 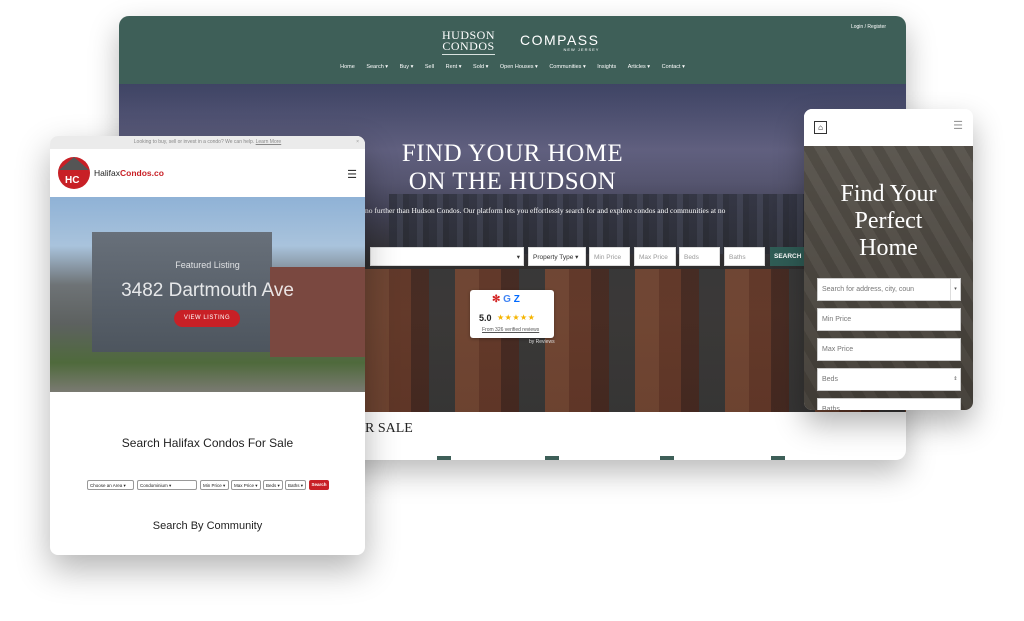 I want to click on logo-underline, so click(x=469, y=54).